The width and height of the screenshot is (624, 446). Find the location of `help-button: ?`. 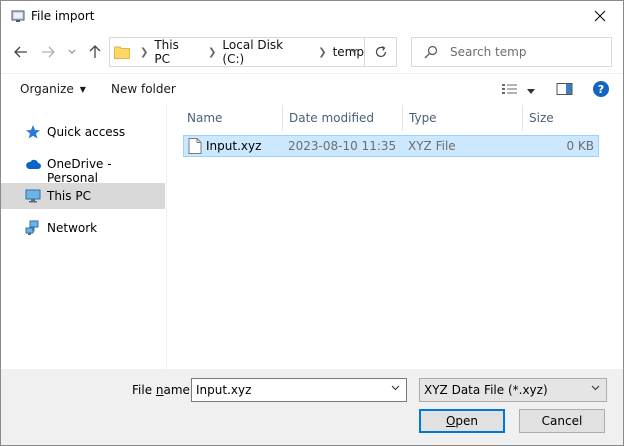

help-button: ? is located at coordinates (601, 90).